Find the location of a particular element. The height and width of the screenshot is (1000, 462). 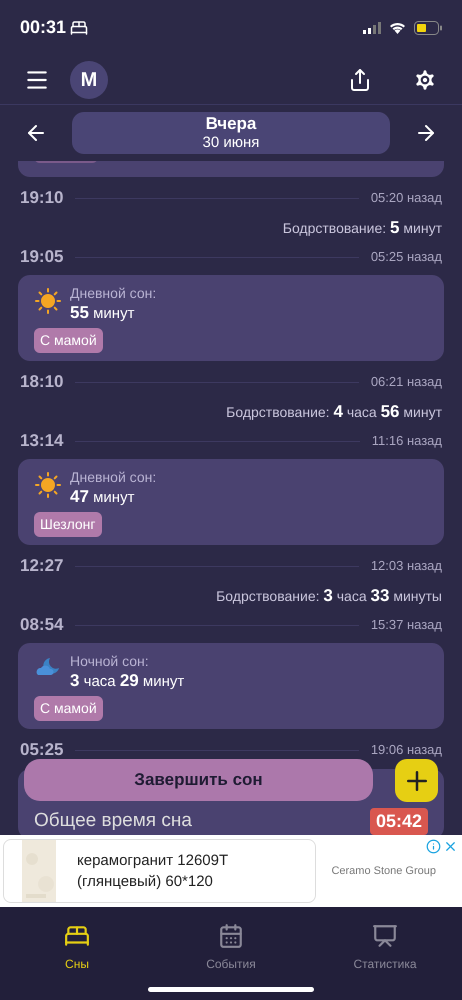

time-ago: 12:03 назад is located at coordinates (406, 566).